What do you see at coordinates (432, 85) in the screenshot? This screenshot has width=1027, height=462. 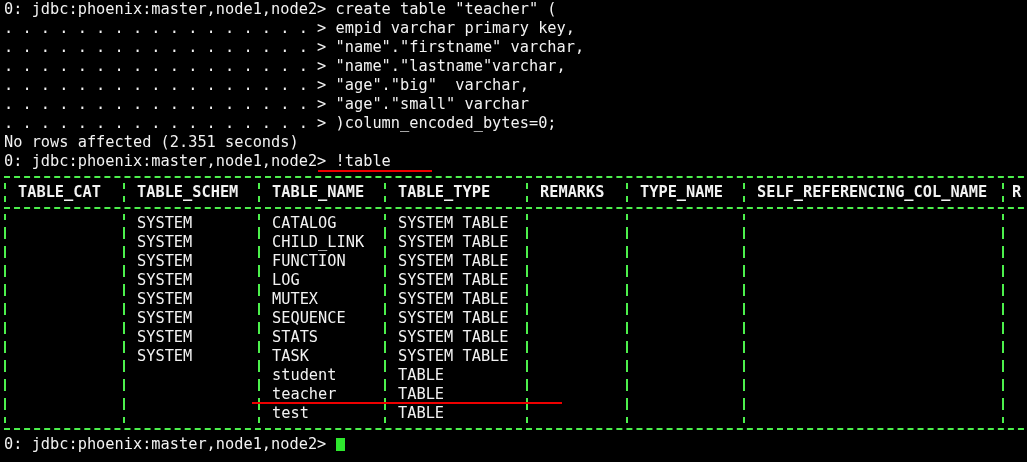 I see `command-text: "age"."big" varchar,` at bounding box center [432, 85].